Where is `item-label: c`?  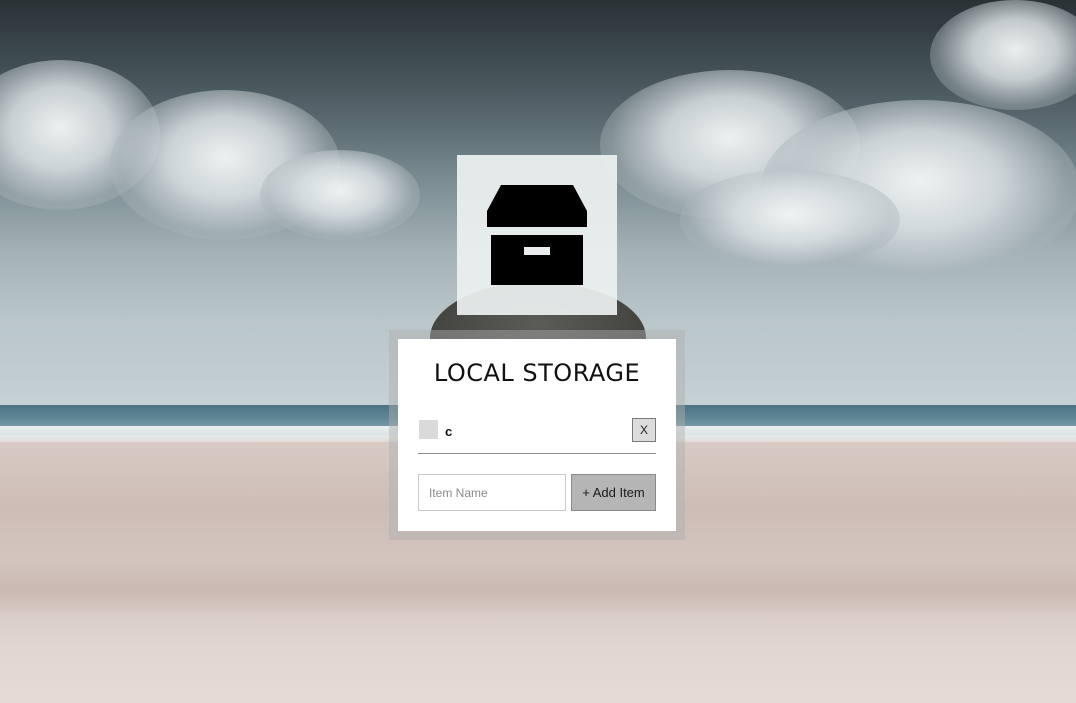 item-label: c is located at coordinates (449, 431).